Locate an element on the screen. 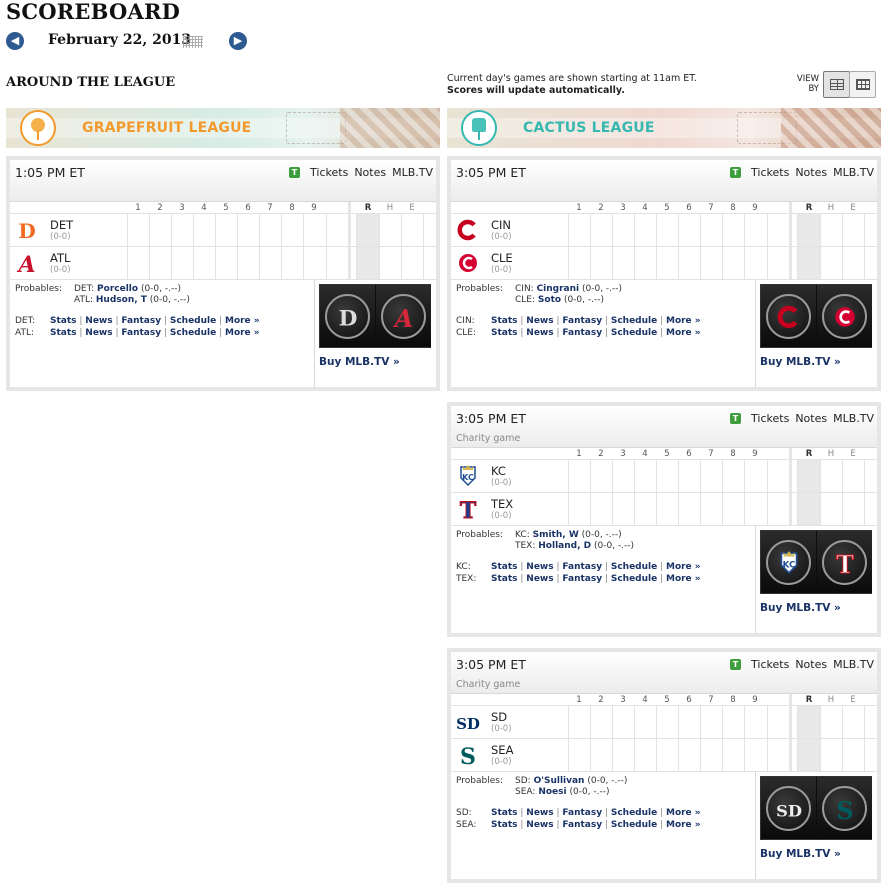  mlbtv-thumbnail is located at coordinates (816, 316).